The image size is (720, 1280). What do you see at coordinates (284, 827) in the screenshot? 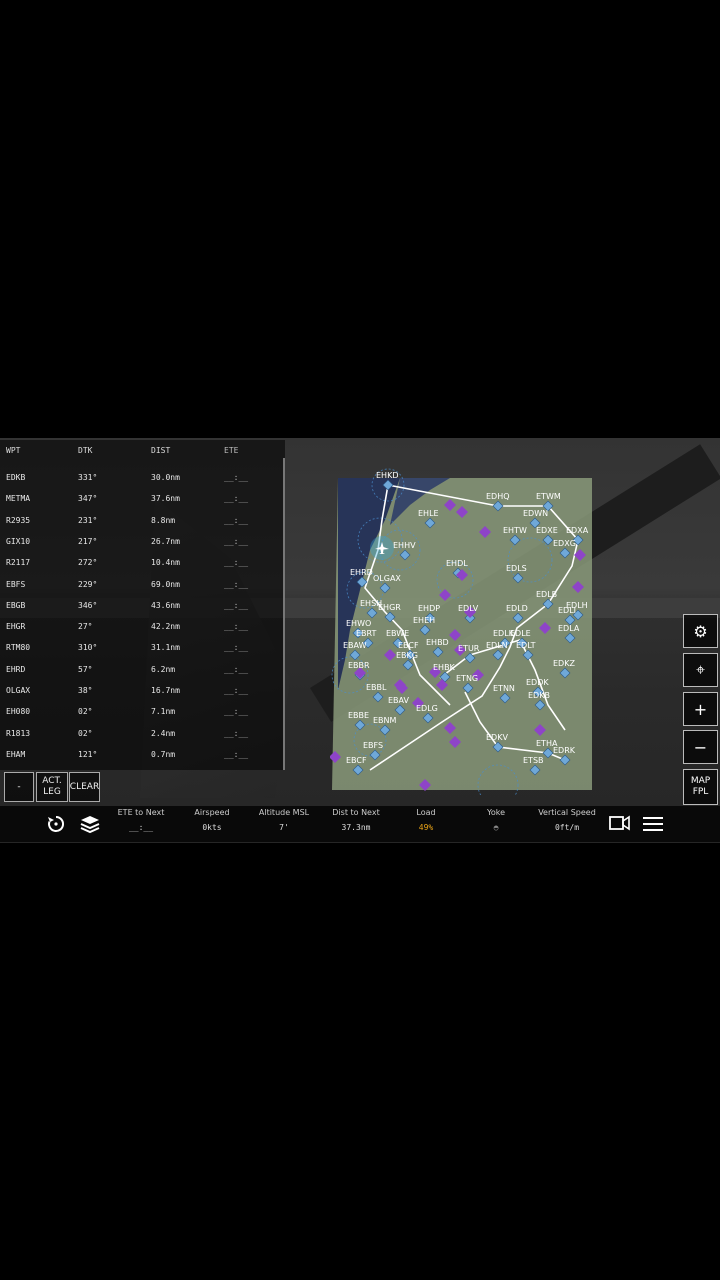
I see `altitude-value: 7'` at bounding box center [284, 827].